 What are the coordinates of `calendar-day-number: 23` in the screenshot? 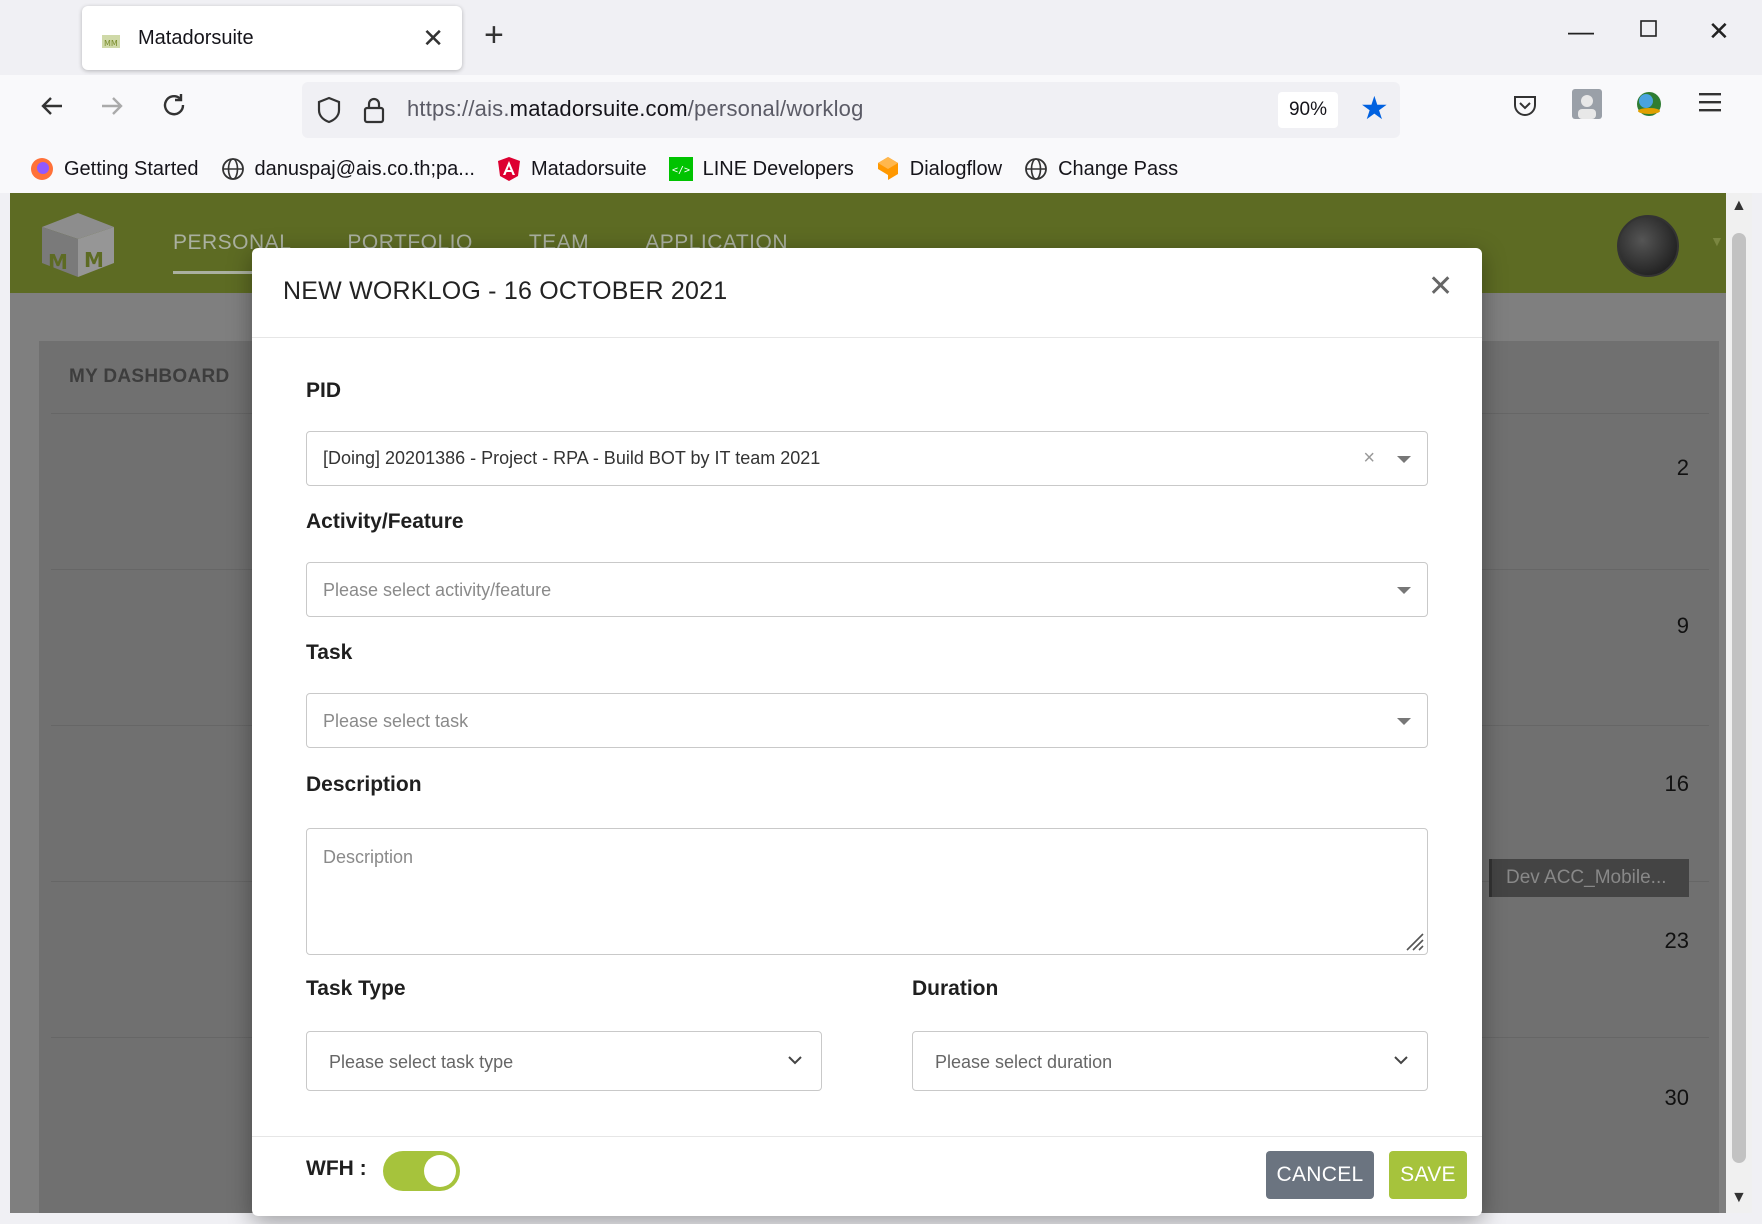 It's located at (1677, 941).